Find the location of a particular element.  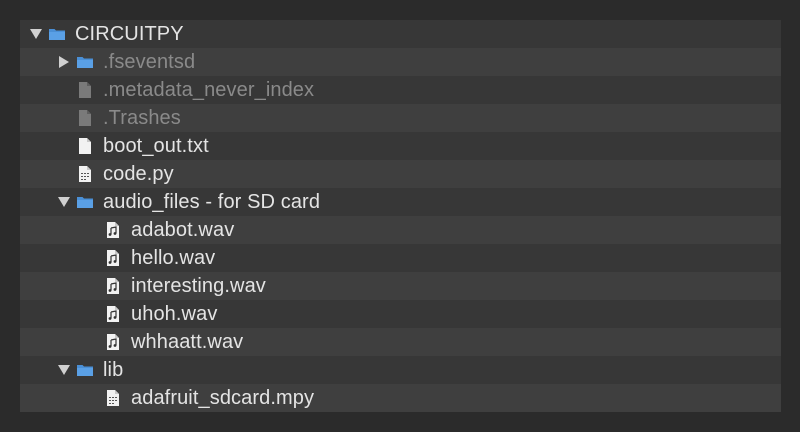

tree-item-label: adafruit_sdcard.mpy is located at coordinates (223, 398).